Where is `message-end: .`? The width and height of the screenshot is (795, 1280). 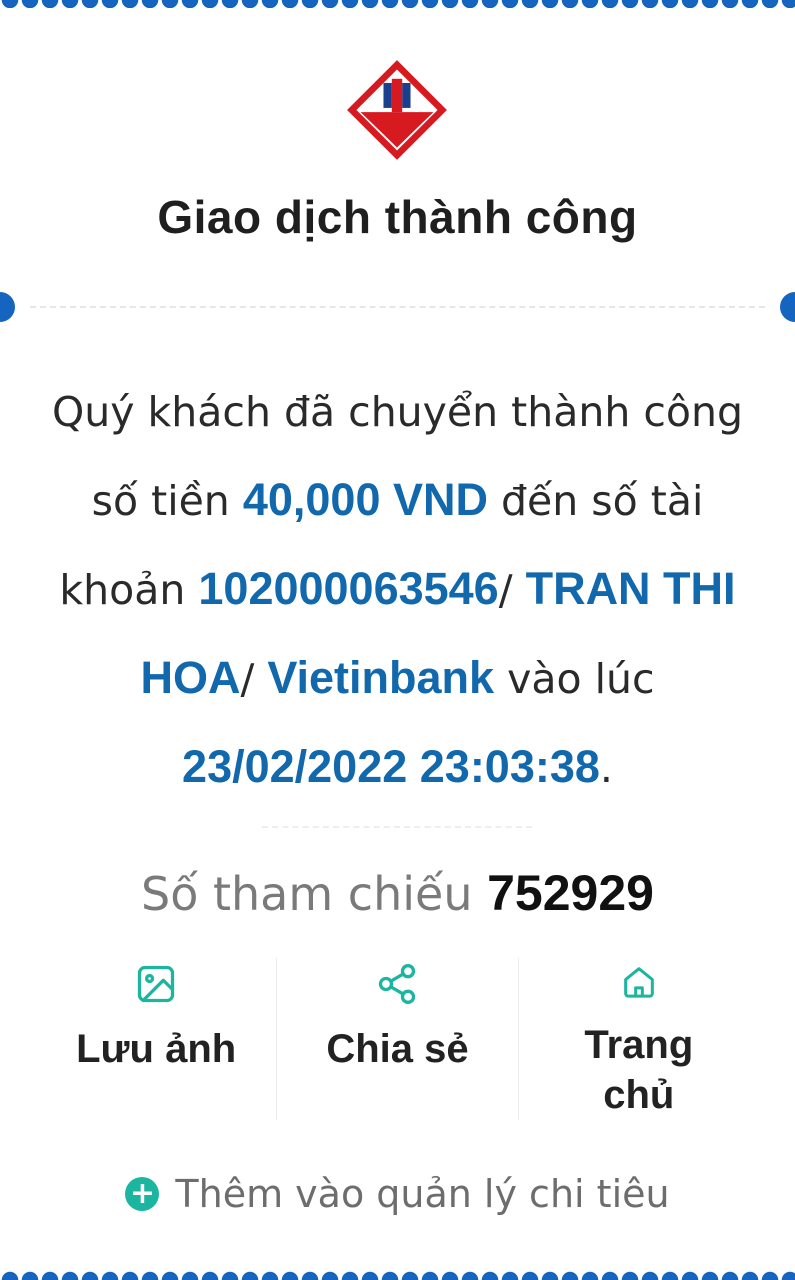
message-end: . is located at coordinates (606, 768).